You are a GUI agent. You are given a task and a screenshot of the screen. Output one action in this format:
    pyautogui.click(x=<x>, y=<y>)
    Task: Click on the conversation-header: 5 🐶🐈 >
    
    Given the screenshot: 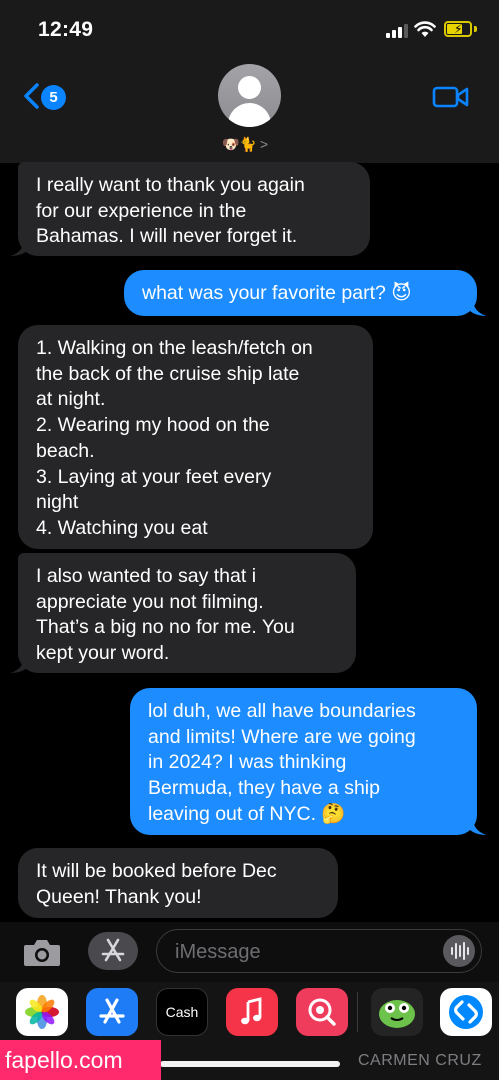 What is the action you would take?
    pyautogui.click(x=249, y=111)
    